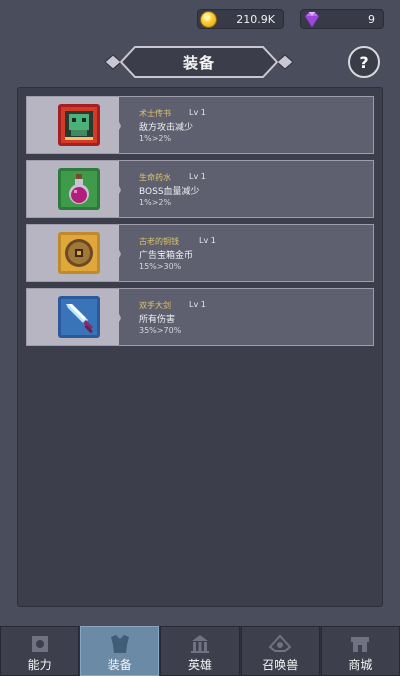 This screenshot has width=400, height=676. I want to click on gold-counter: 210.9K, so click(240, 19).